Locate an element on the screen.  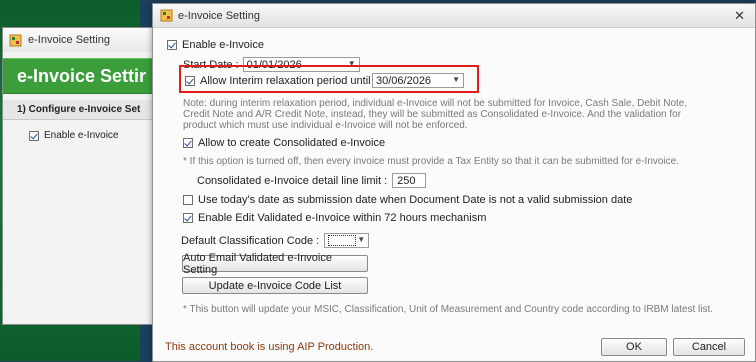
classification-label: Default Classification Code : is located at coordinates (250, 240).